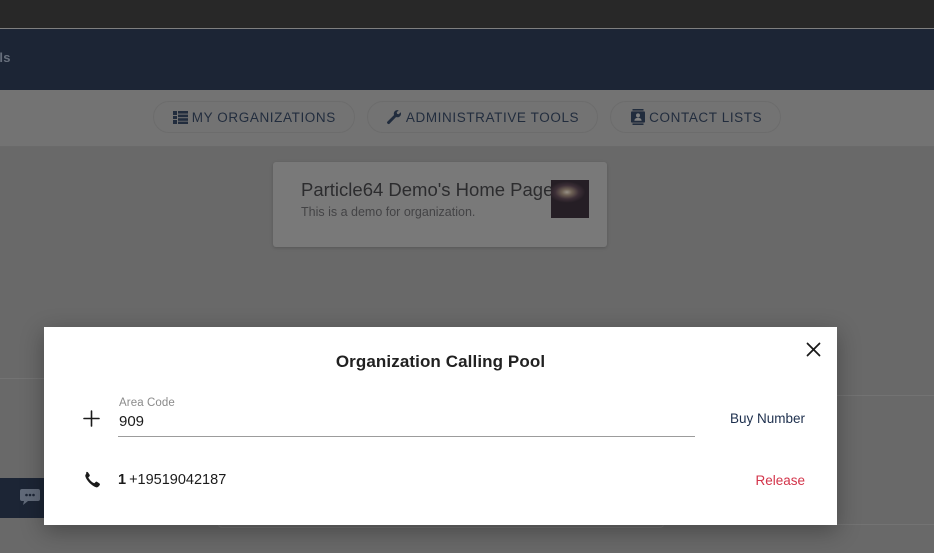 This screenshot has width=934, height=553. What do you see at coordinates (757, 418) in the screenshot?
I see `buy-number-button: Buy Number` at bounding box center [757, 418].